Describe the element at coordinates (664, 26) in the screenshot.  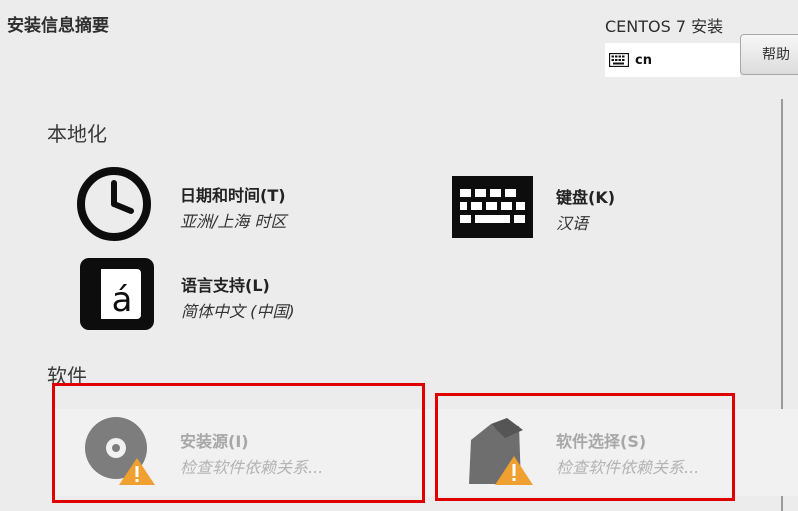
I see `product-name: CENTOS 7 安装` at that location.